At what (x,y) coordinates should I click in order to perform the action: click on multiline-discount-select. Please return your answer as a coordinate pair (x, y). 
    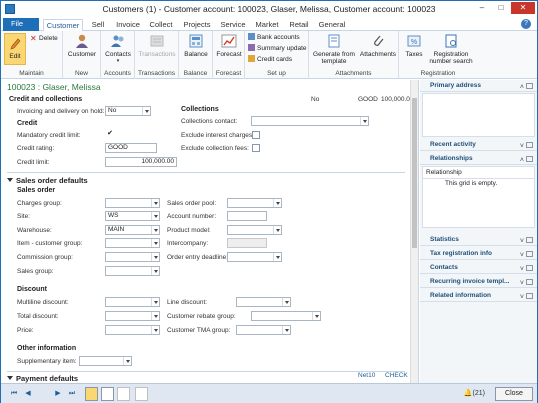
    Looking at the image, I should click on (132, 302).